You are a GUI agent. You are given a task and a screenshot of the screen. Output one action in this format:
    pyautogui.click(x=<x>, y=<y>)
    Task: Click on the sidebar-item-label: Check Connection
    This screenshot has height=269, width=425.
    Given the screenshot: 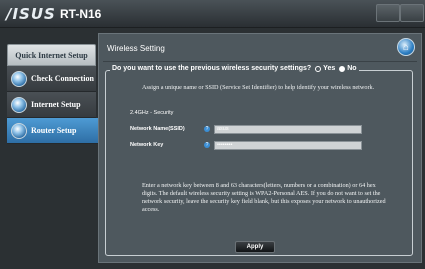 What is the action you would take?
    pyautogui.click(x=62, y=78)
    